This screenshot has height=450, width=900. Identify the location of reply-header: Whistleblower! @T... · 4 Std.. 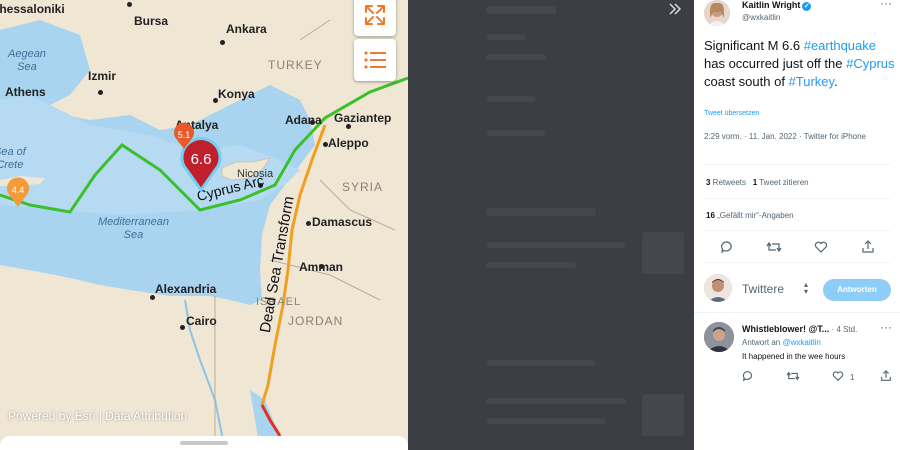
(799, 329).